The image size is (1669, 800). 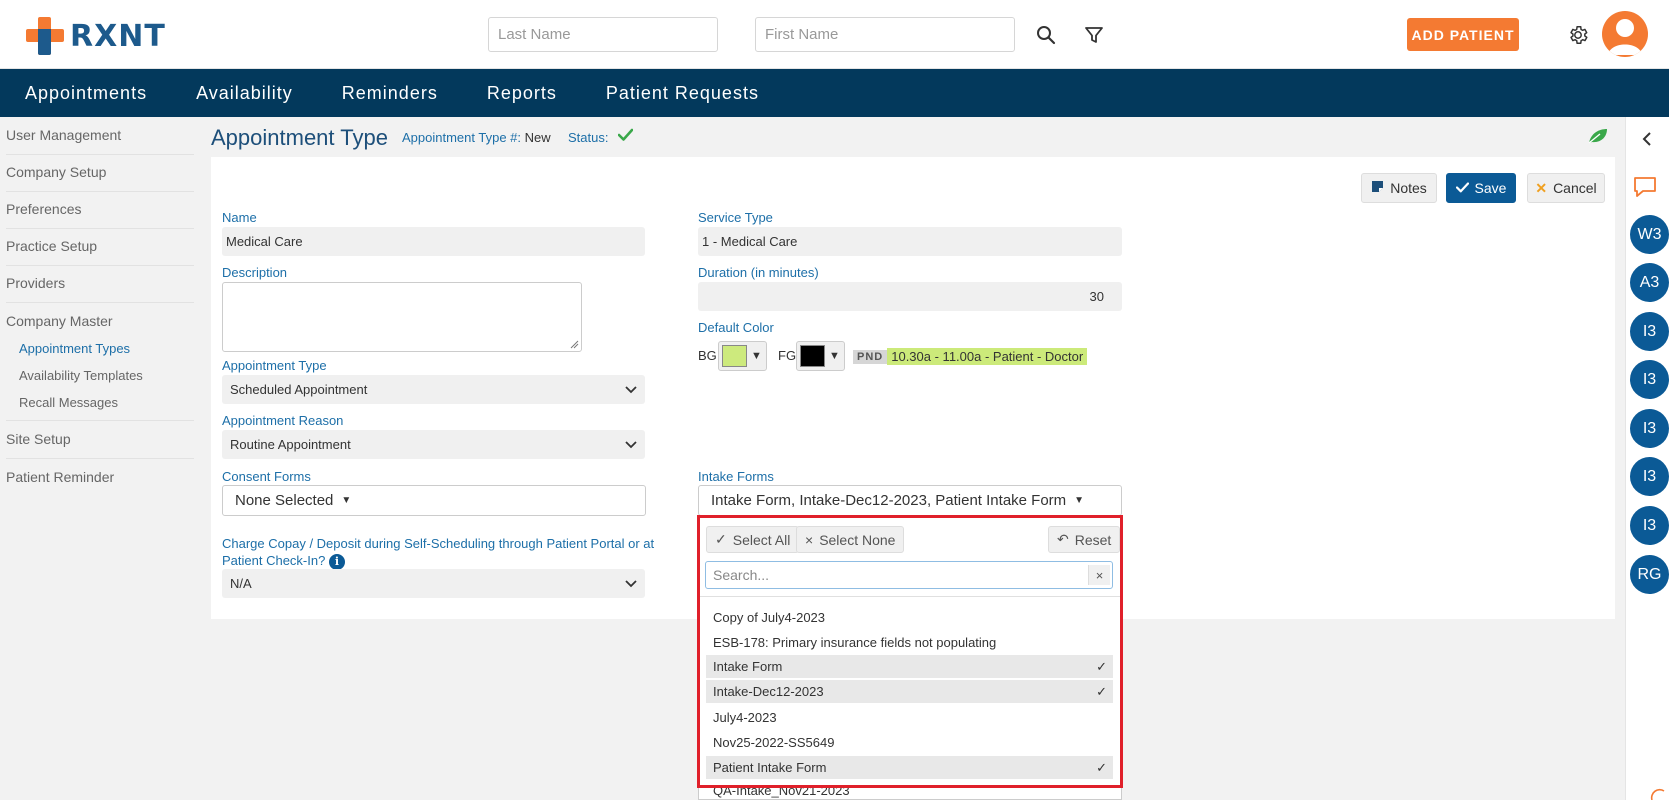 What do you see at coordinates (812, 356) in the screenshot?
I see `fg-color-swatch` at bounding box center [812, 356].